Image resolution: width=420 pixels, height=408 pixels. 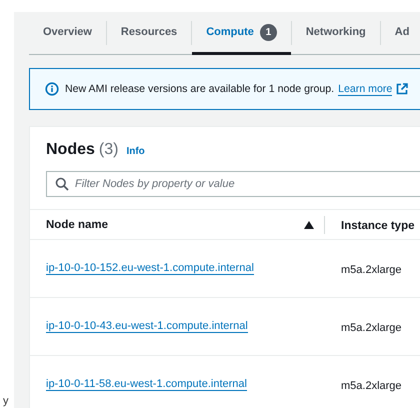 I want to click on sort-icon, so click(x=309, y=224).